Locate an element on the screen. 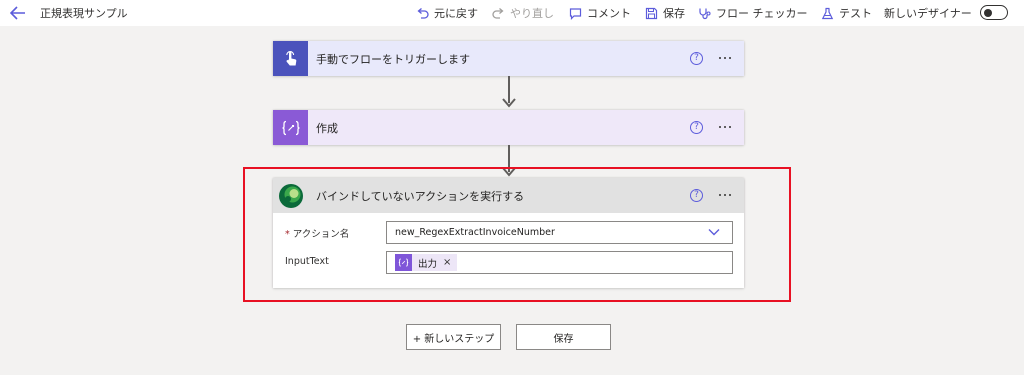 The height and width of the screenshot is (375, 1024). compose-expression-icon is located at coordinates (290, 127).